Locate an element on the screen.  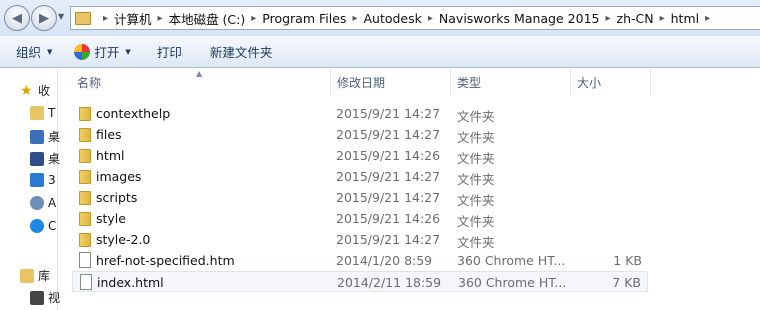
file-name: index.html is located at coordinates (130, 282).